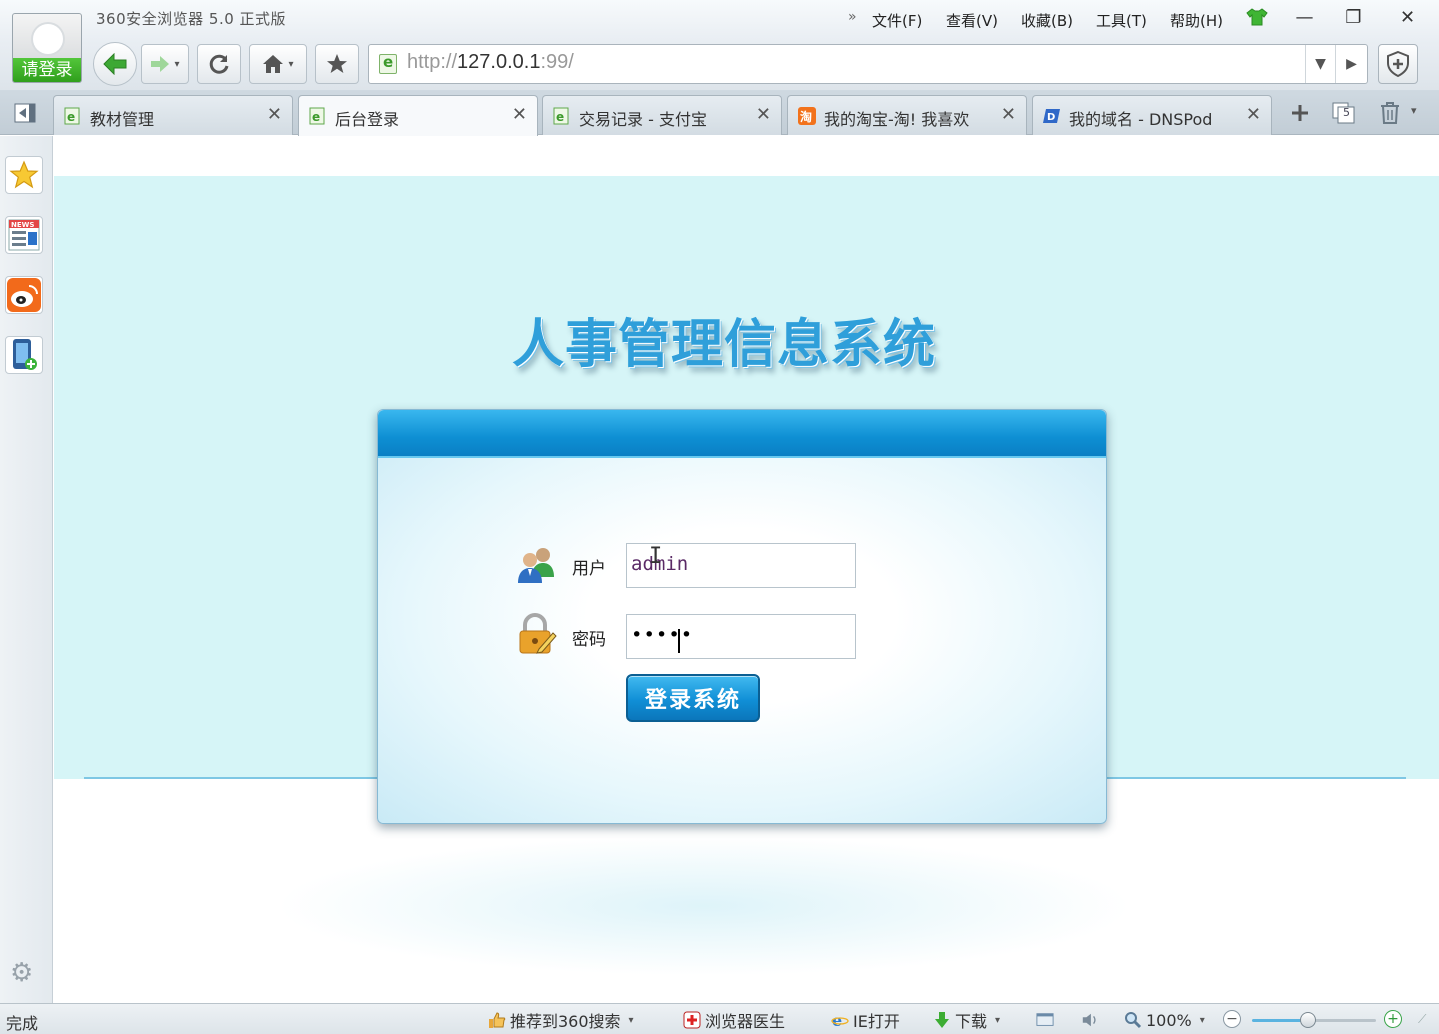  Describe the element at coordinates (290, 64) in the screenshot. I see `home-dropdown-icon: ▾` at that location.